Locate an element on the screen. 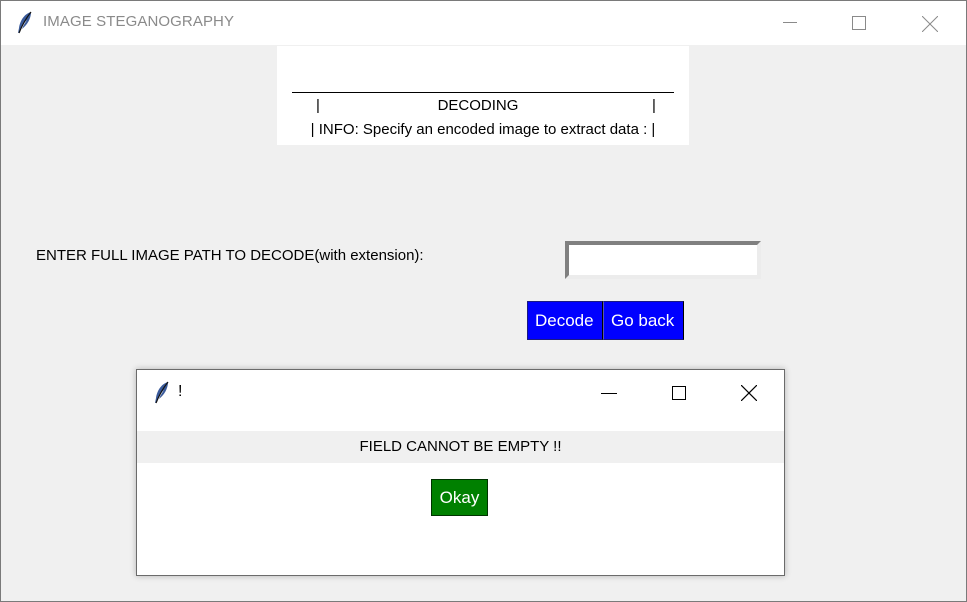  window-title: IMAGE STEGANOGRAPHY is located at coordinates (139, 21).